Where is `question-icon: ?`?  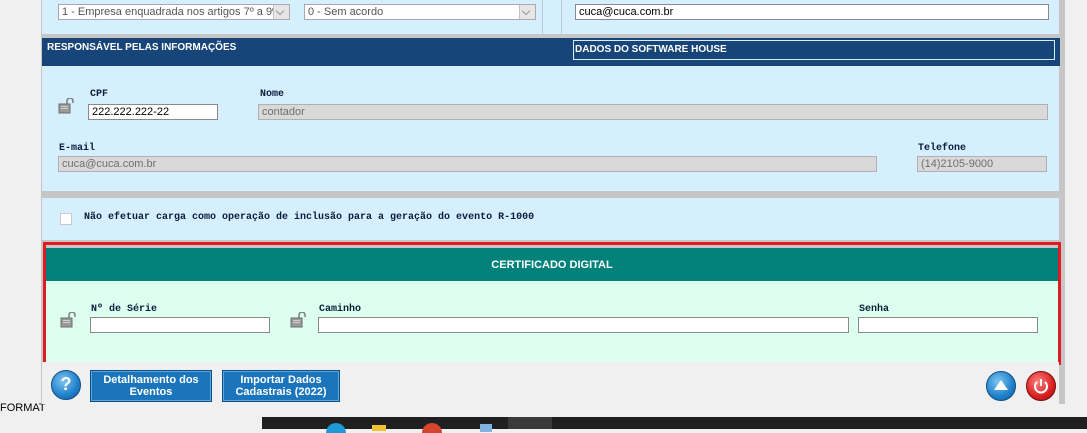
question-icon: ? is located at coordinates (66, 384).